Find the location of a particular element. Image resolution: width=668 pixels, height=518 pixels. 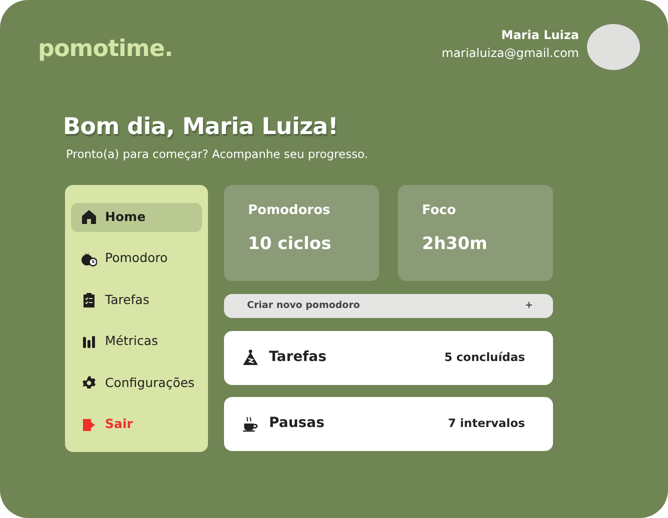

sidebar-item: Métricas is located at coordinates (136, 341).